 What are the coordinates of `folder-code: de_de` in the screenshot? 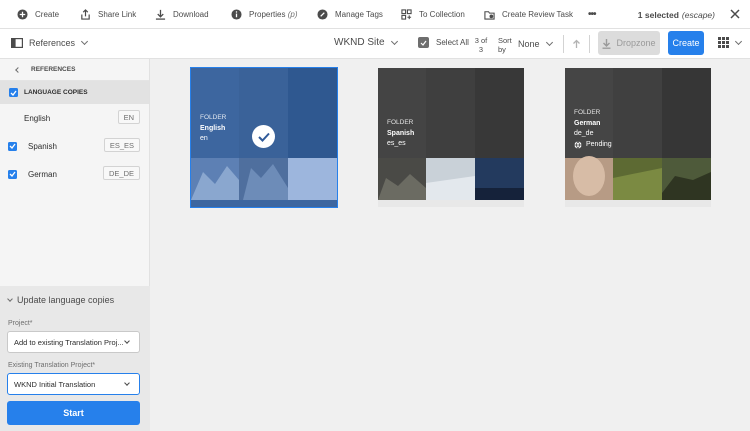 It's located at (584, 133).